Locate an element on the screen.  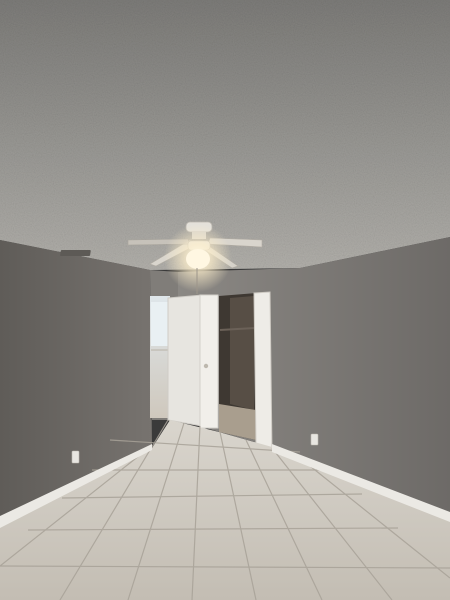
door-edge is located at coordinates (209, 361).